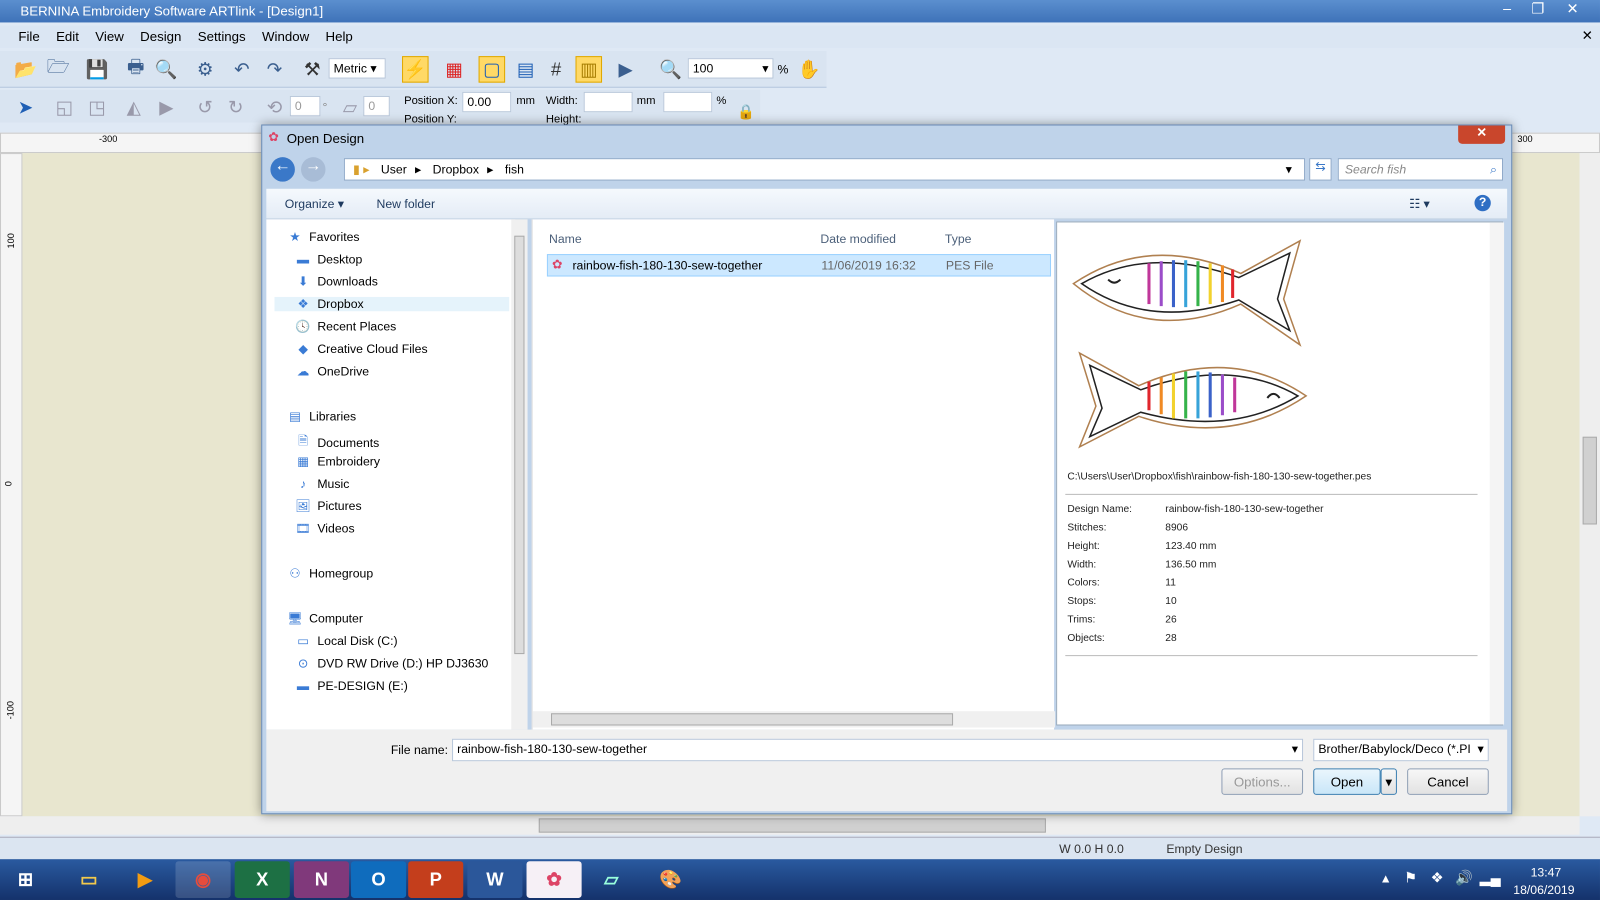 This screenshot has width=1600, height=900. I want to click on undo-icon: ↶, so click(242, 69).